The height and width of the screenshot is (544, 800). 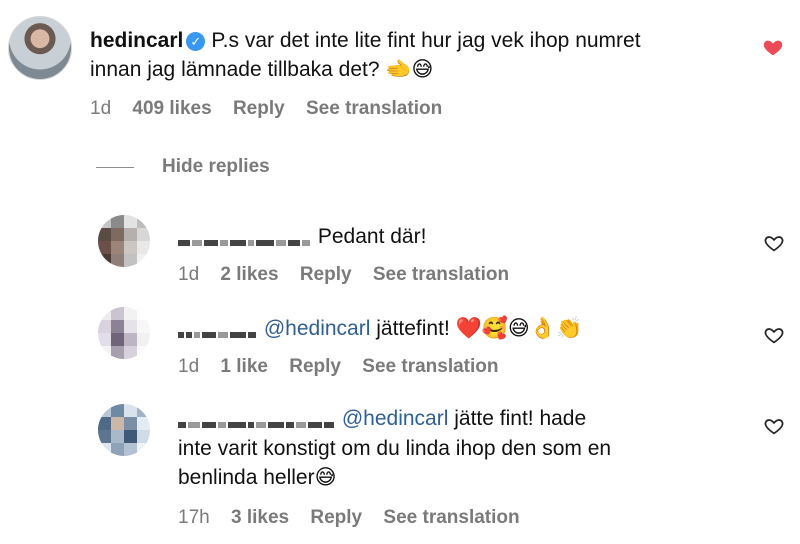 What do you see at coordinates (196, 41) in the screenshot?
I see `verified-badge-icon: ✓` at bounding box center [196, 41].